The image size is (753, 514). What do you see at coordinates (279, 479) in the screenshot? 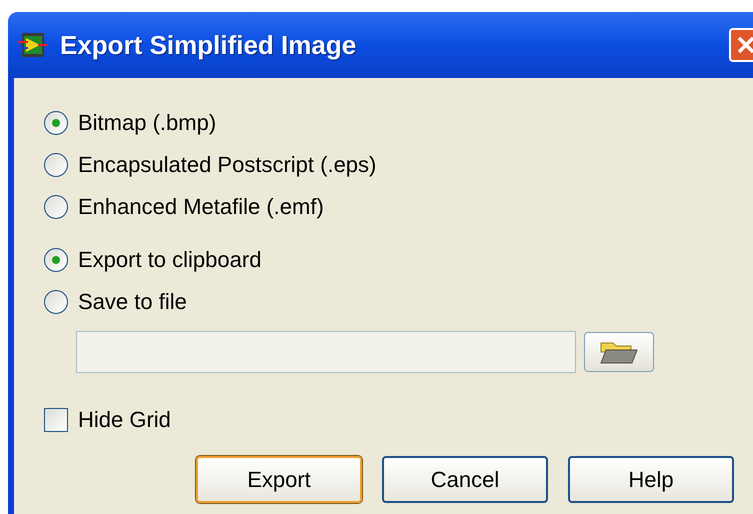
I see `dialog-button: Export` at bounding box center [279, 479].